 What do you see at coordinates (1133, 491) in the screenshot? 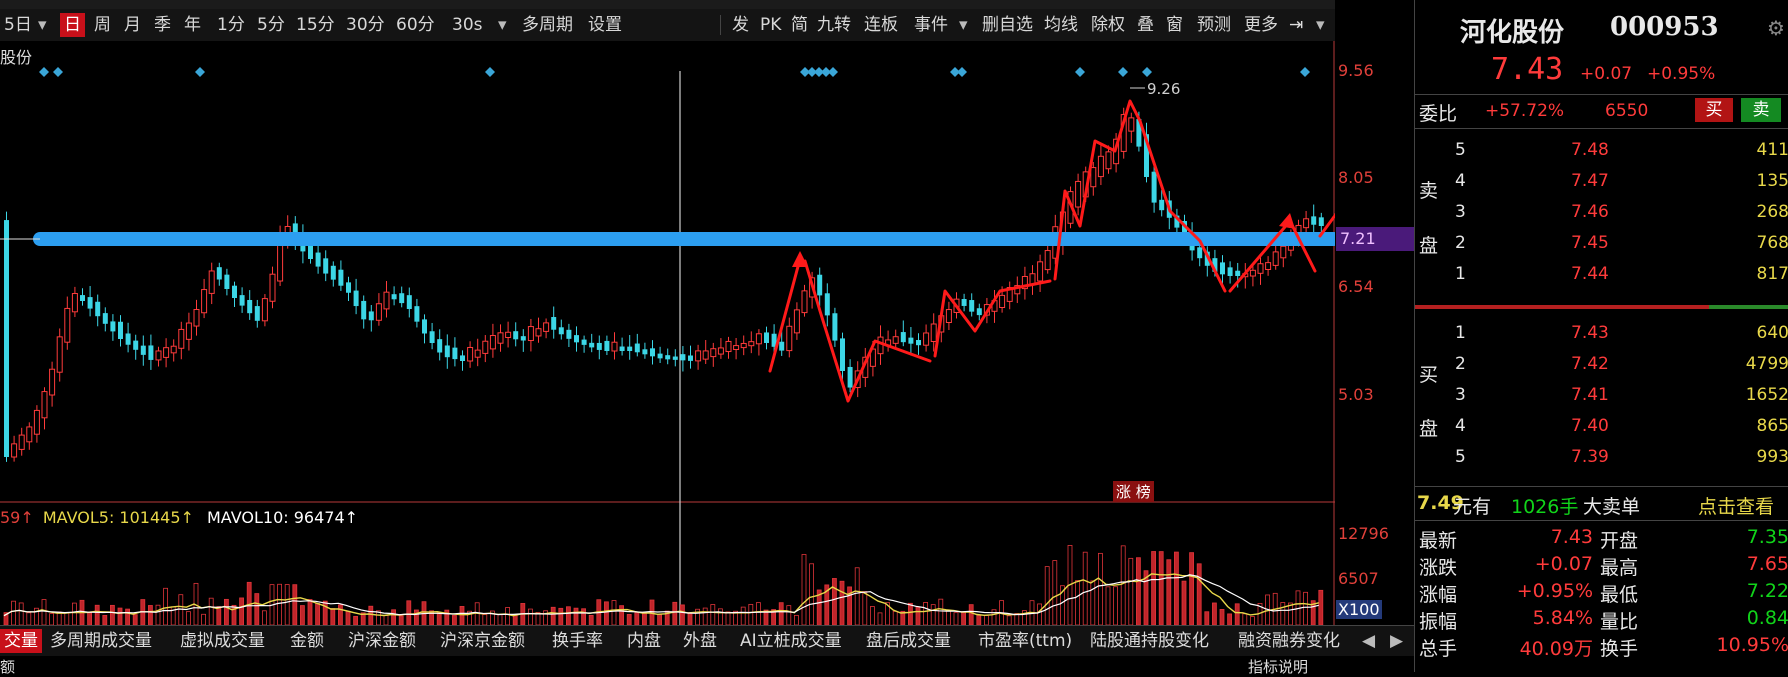
I see `zhangbang-badge: 涨 榜` at bounding box center [1133, 491].